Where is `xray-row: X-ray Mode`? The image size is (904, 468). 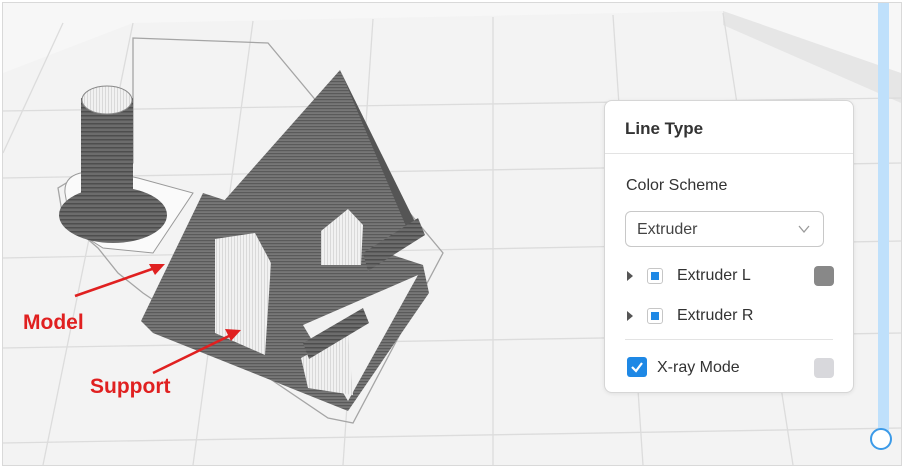
xray-row: X-ray Mode is located at coordinates (732, 369).